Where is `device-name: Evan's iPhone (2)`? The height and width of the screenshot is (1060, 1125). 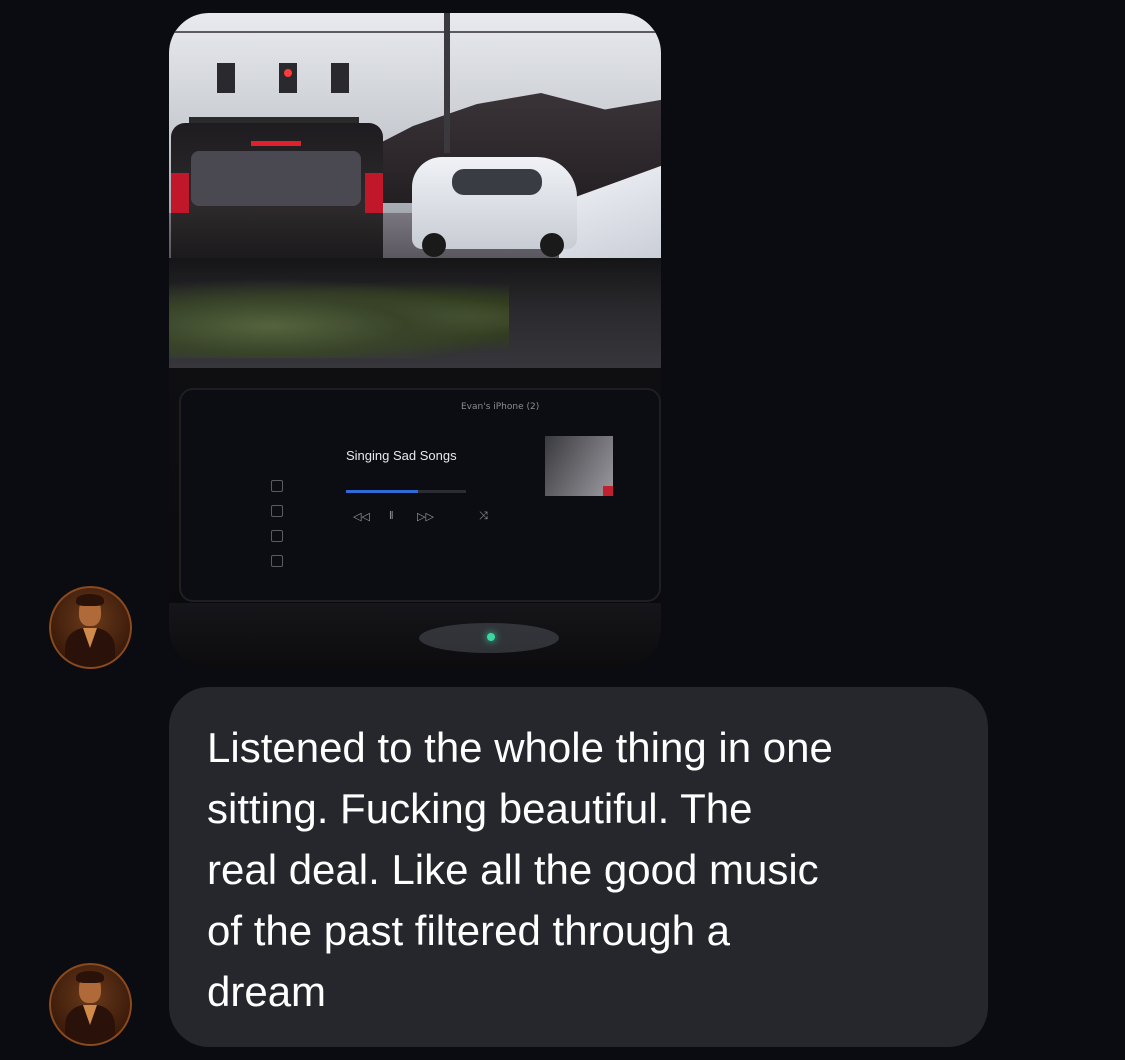 device-name: Evan's iPhone (2) is located at coordinates (500, 407).